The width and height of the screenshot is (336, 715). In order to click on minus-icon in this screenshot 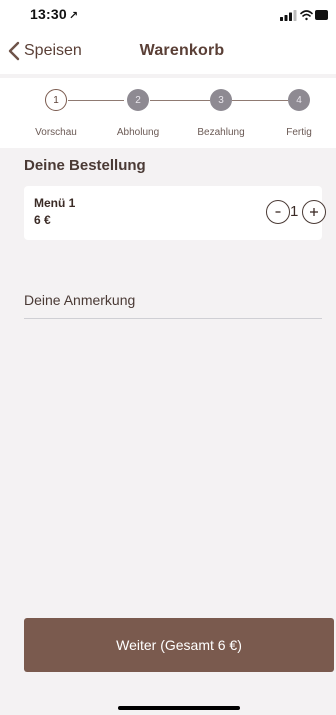, I will do `click(278, 212)`.